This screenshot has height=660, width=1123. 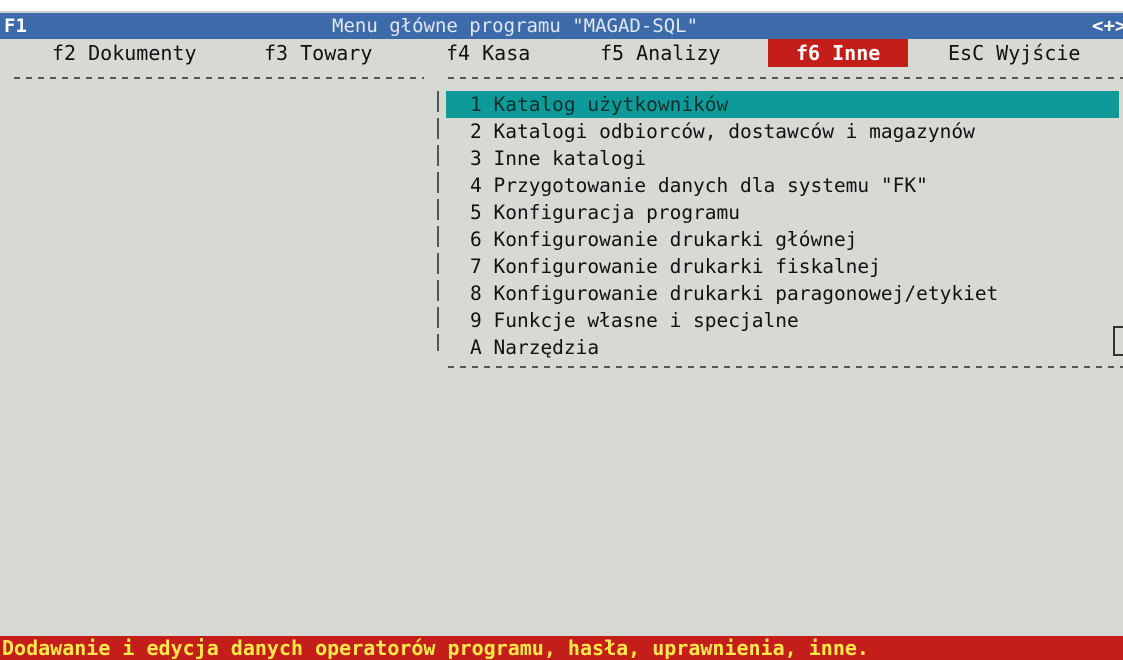 I want to click on submenu-item-drukarka-glowna: 6 Konfigurowanie drukarki głównej, so click(x=782, y=239).